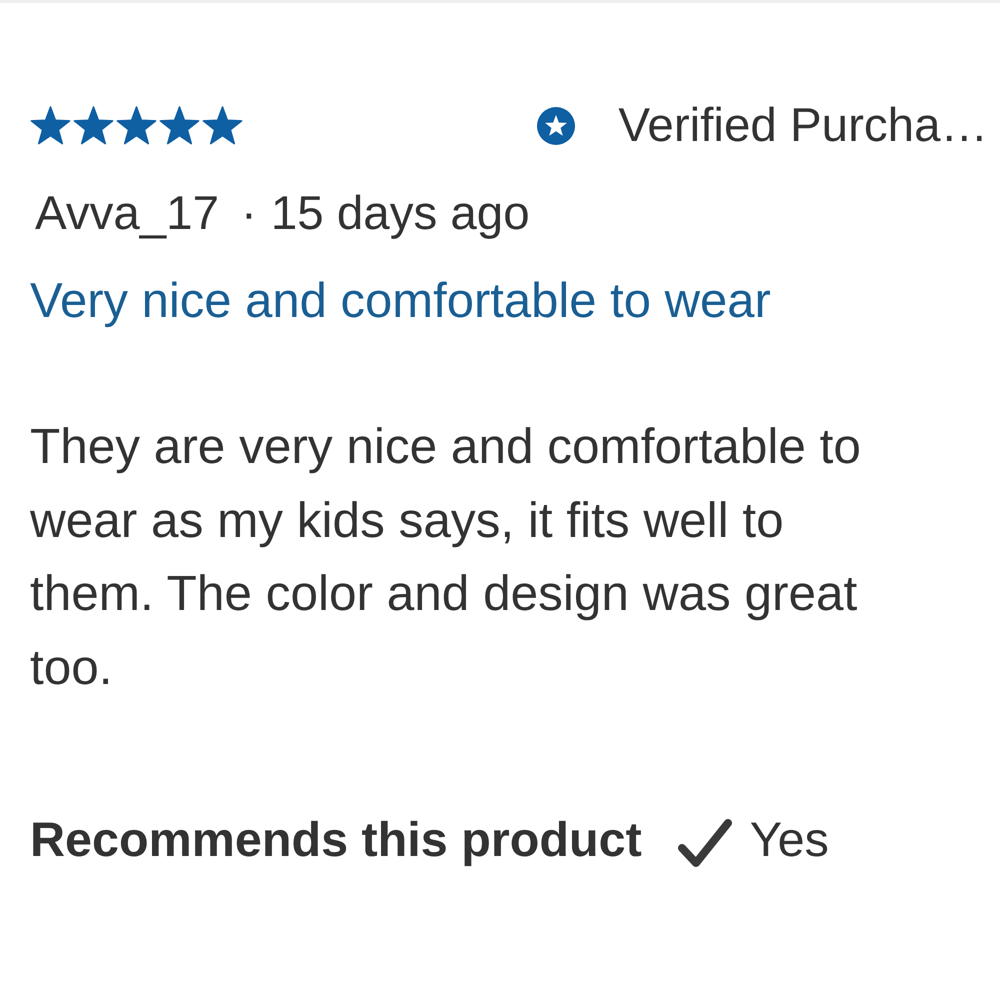 The width and height of the screenshot is (1000, 1000). Describe the element at coordinates (400, 214) in the screenshot. I see `review-date: 15 days ago` at that location.